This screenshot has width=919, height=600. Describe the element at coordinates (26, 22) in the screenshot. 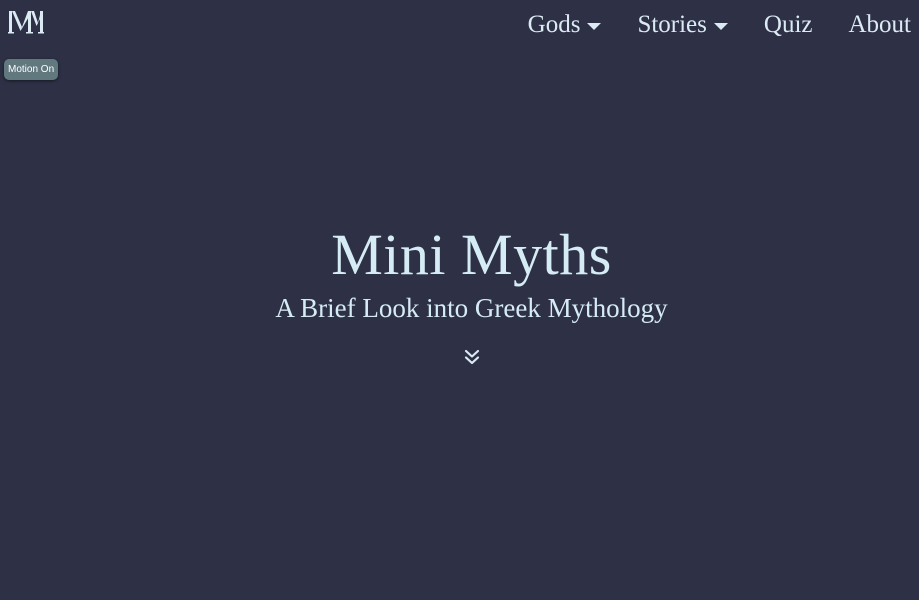

I see `mm-logo-icon` at that location.